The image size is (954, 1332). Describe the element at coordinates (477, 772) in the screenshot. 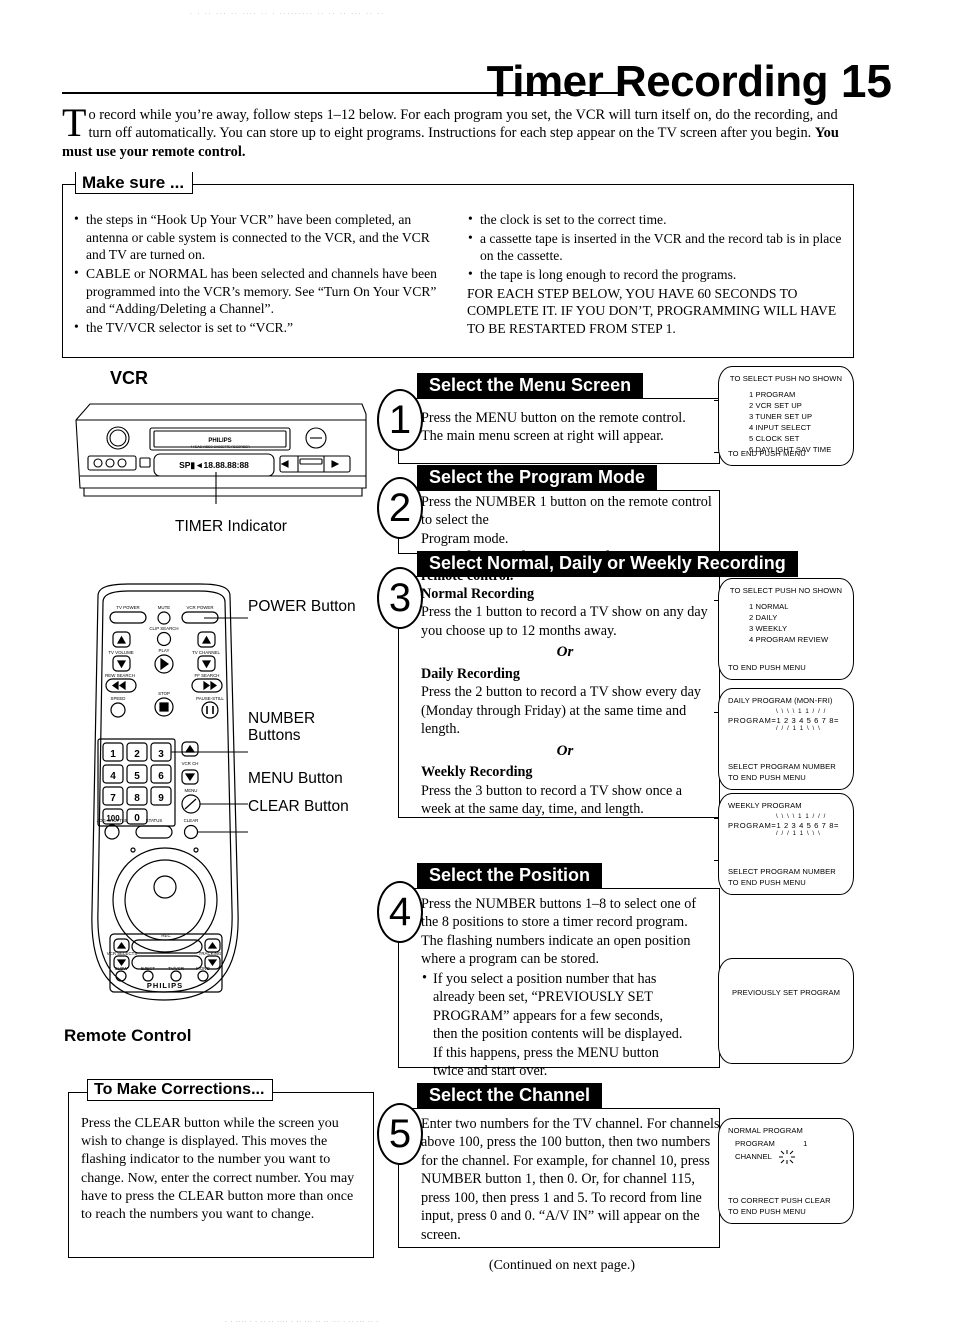

I see `weekly-recording-title: Weekly Recording` at that location.